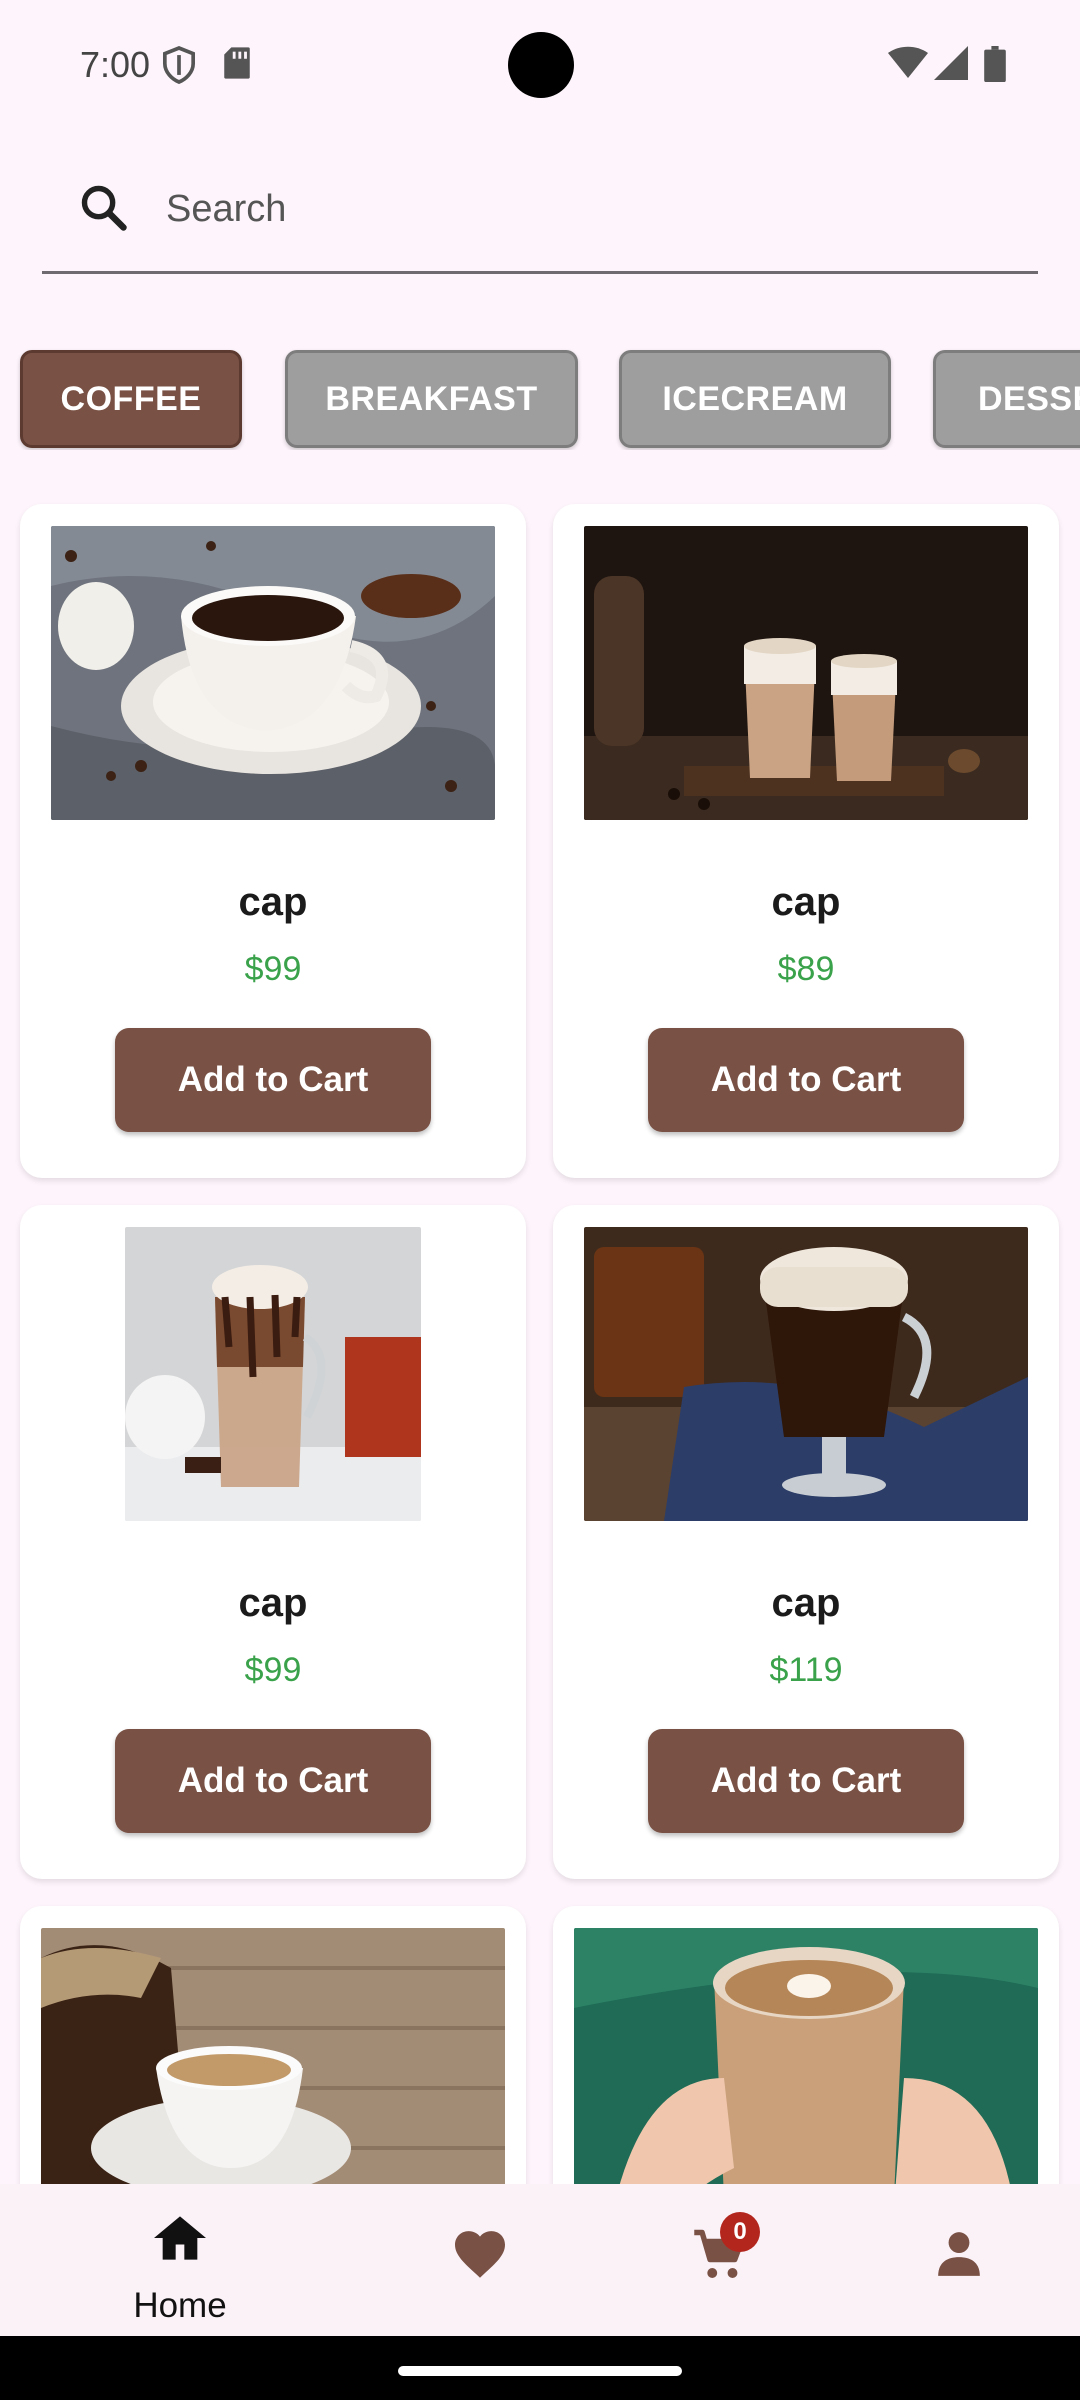 This screenshot has width=1080, height=2400. I want to click on nav-home: Home, so click(180, 2260).